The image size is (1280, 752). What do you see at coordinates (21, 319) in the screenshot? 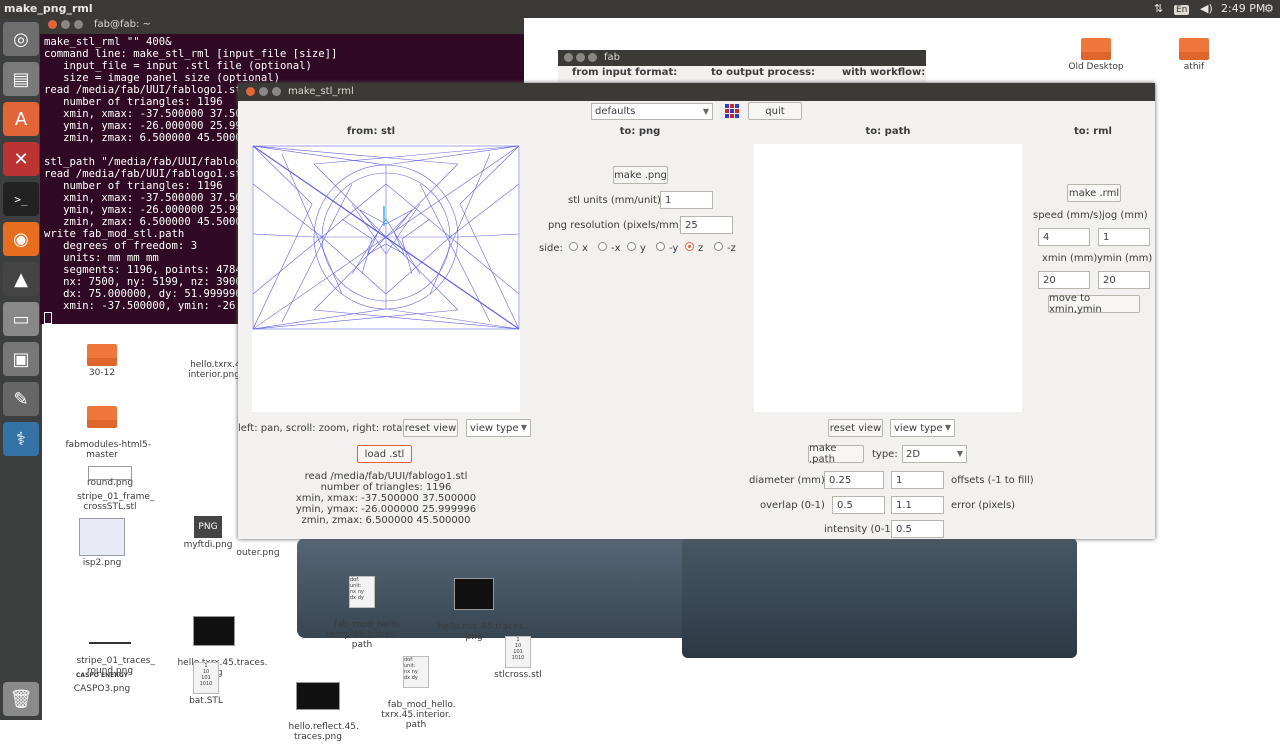
I see `drive-icon: ▭` at bounding box center [21, 319].